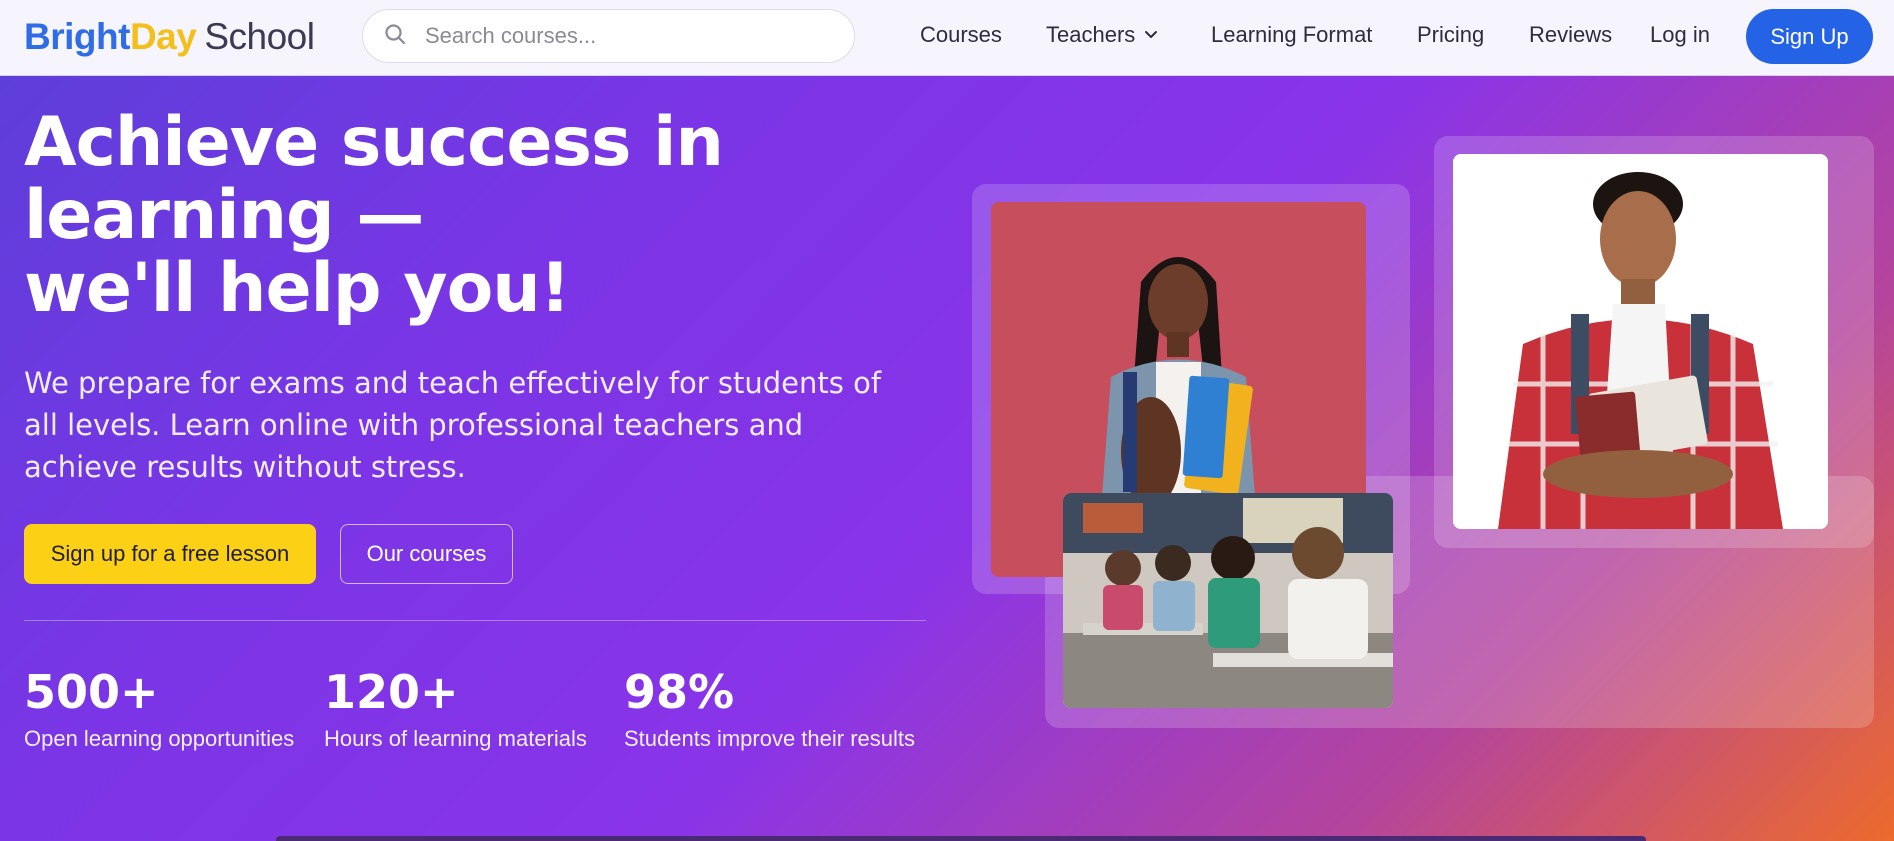  I want to click on nav-teachers-label: Teachers, so click(1091, 34).